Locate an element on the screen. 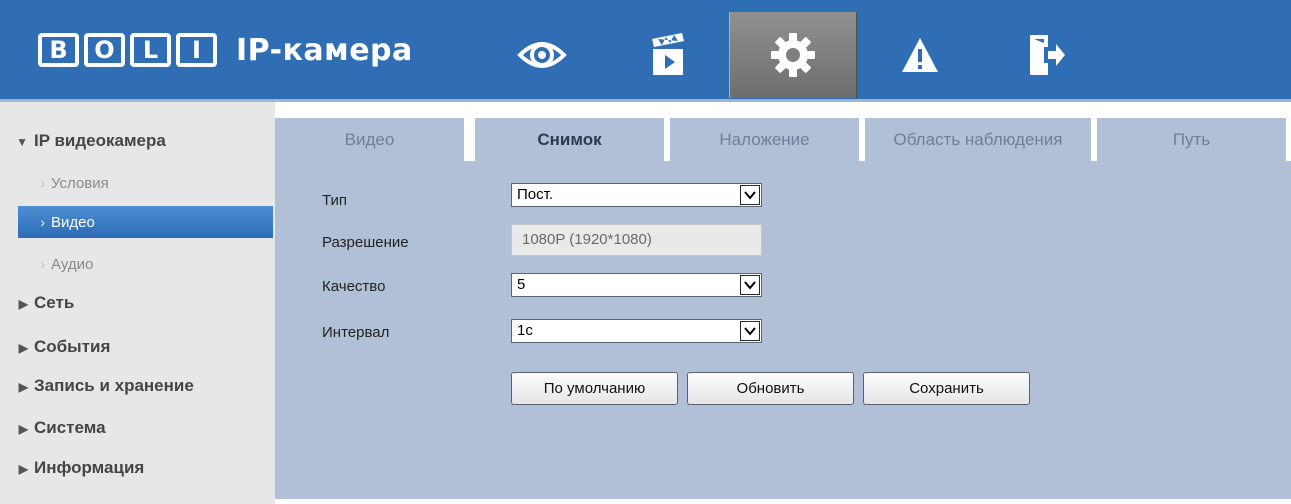 The image size is (1291, 504). logo-letter: L is located at coordinates (150, 50).